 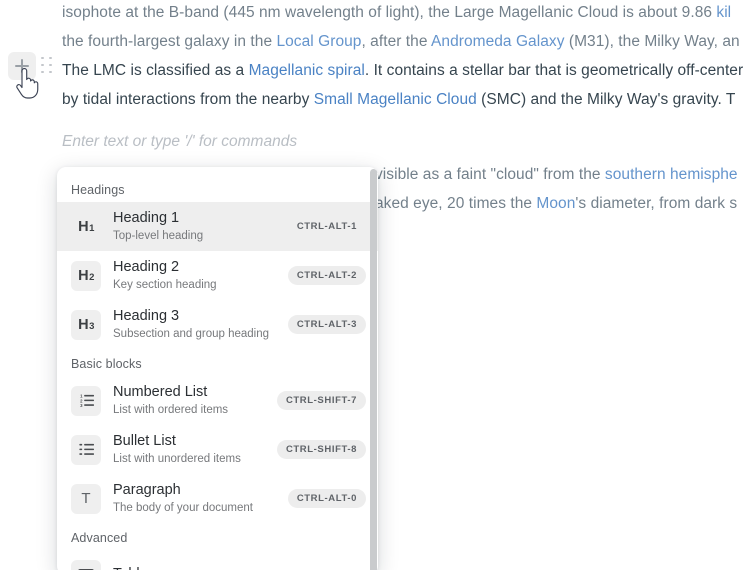 What do you see at coordinates (195, 450) in the screenshot?
I see `menu-item-text: Bullet List List with unordered items` at bounding box center [195, 450].